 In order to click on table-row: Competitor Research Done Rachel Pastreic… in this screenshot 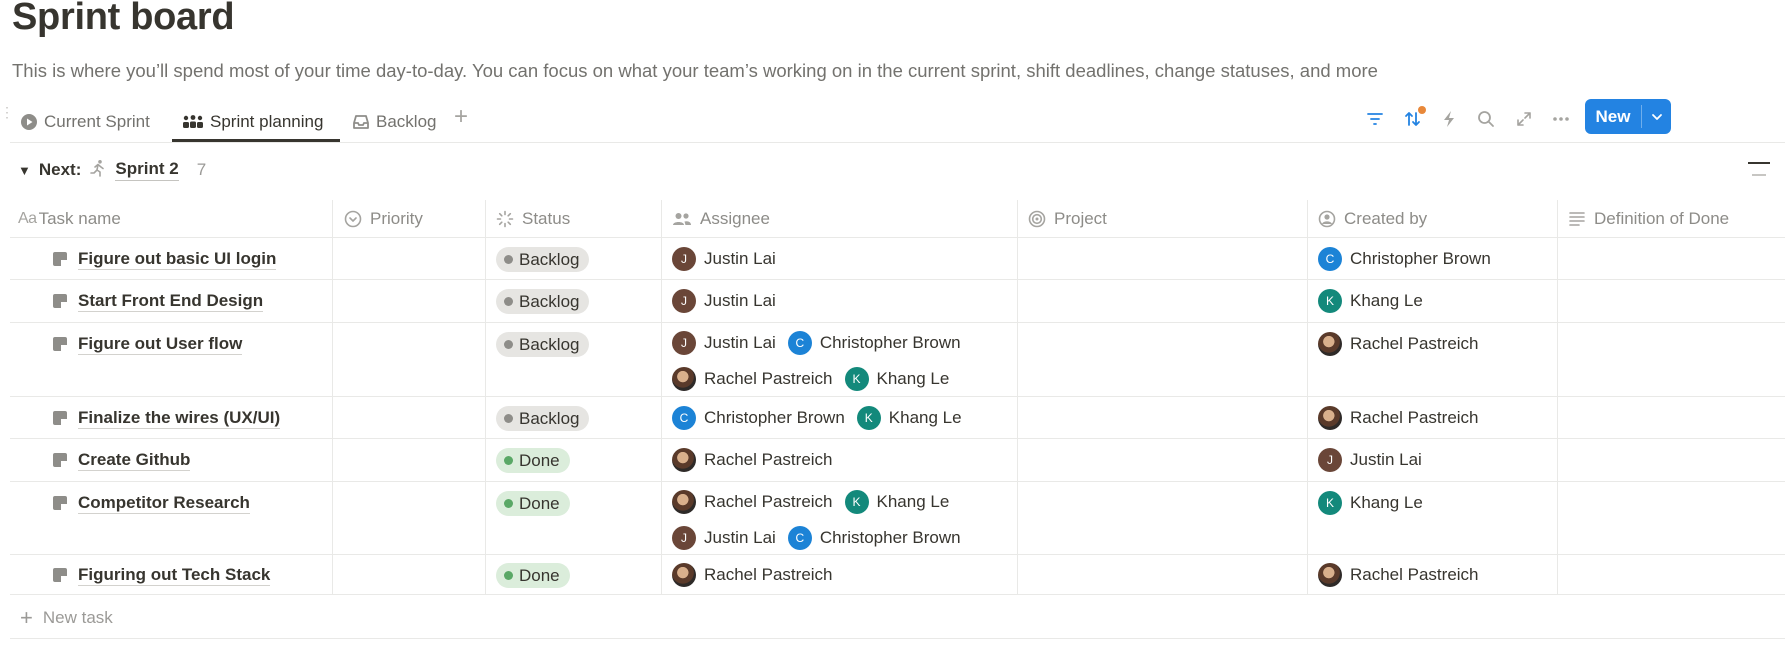, I will do `click(897, 518)`.